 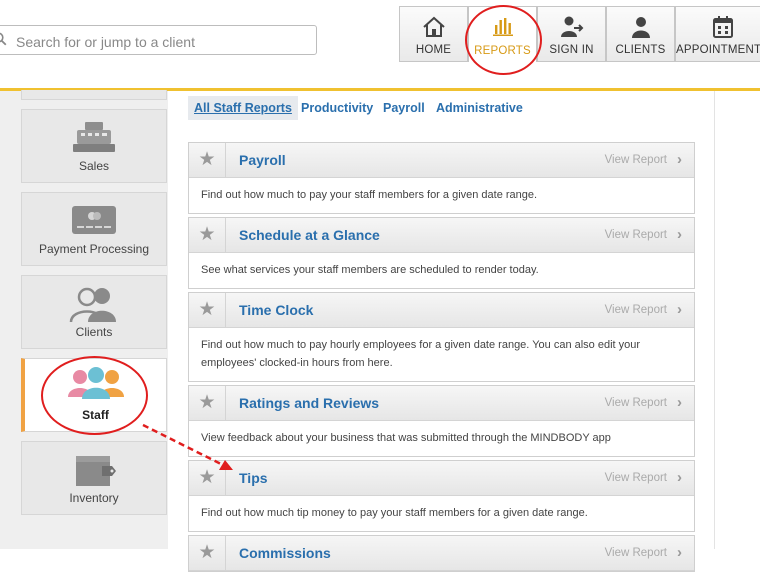 I want to click on subtab-administrative: Administrative, so click(x=479, y=108).